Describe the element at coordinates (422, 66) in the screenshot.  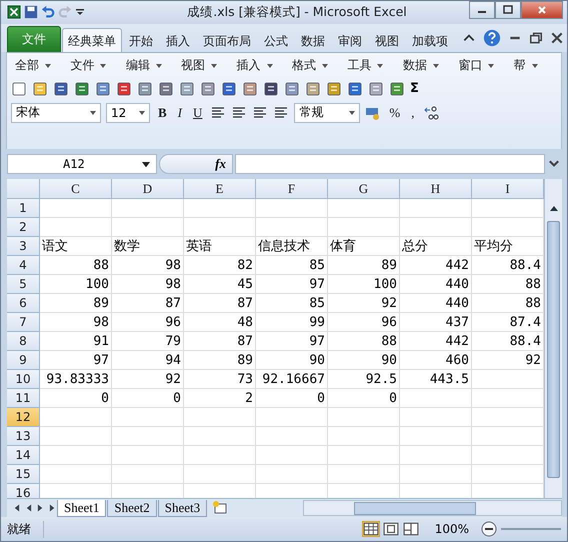
I see `menu-item: 数据` at that location.